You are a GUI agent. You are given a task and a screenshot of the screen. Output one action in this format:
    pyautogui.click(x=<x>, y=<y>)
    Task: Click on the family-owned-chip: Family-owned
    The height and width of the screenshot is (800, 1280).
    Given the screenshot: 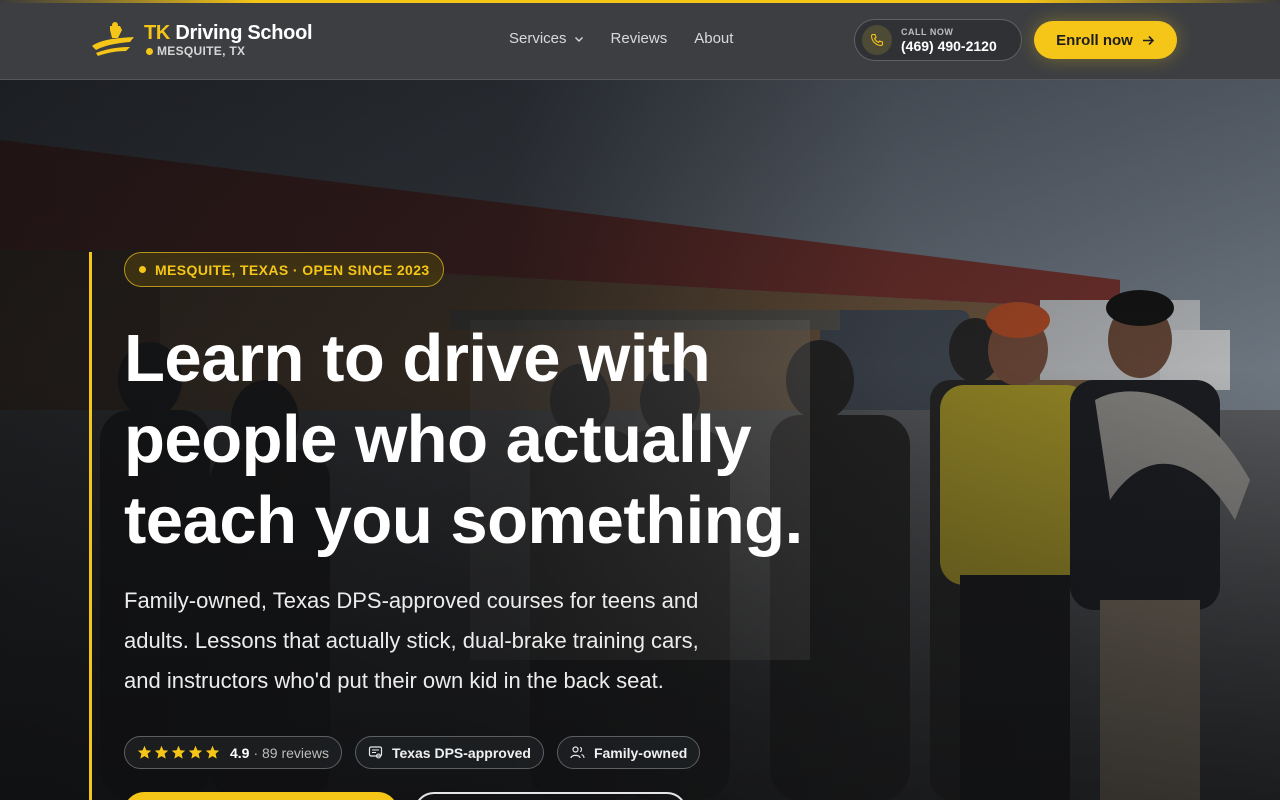 What is the action you would take?
    pyautogui.click(x=628, y=752)
    